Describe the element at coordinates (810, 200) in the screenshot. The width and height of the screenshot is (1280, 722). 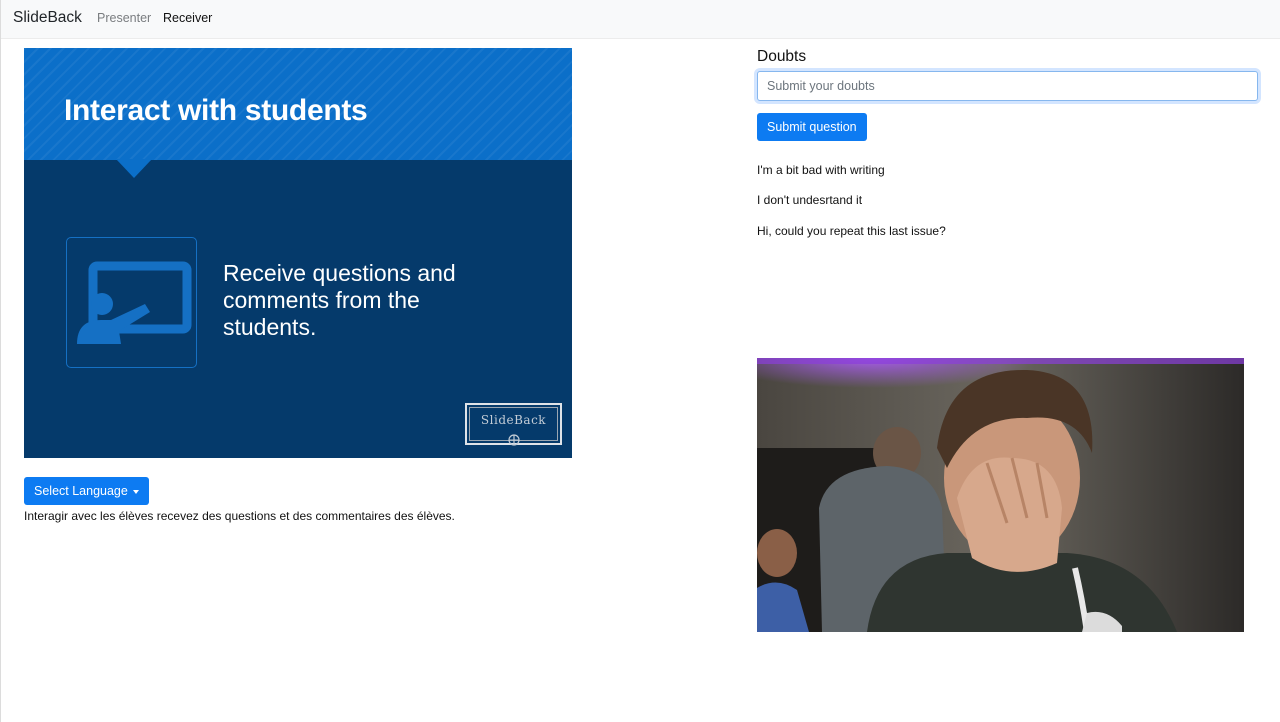
I see `doubt-list-item: I don't undesrtand it` at that location.